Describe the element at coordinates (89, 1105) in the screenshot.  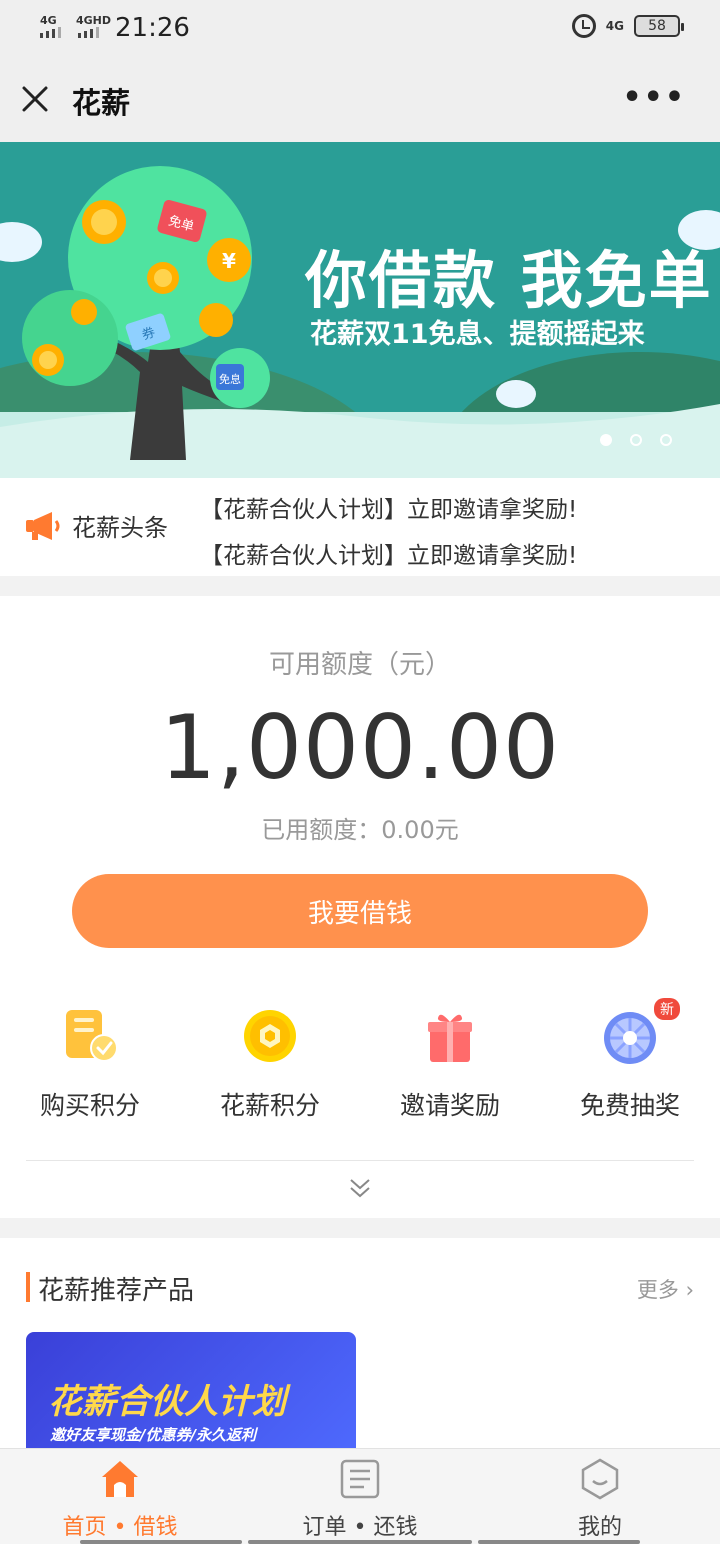
I see `quick-action-label: 购买积分` at that location.